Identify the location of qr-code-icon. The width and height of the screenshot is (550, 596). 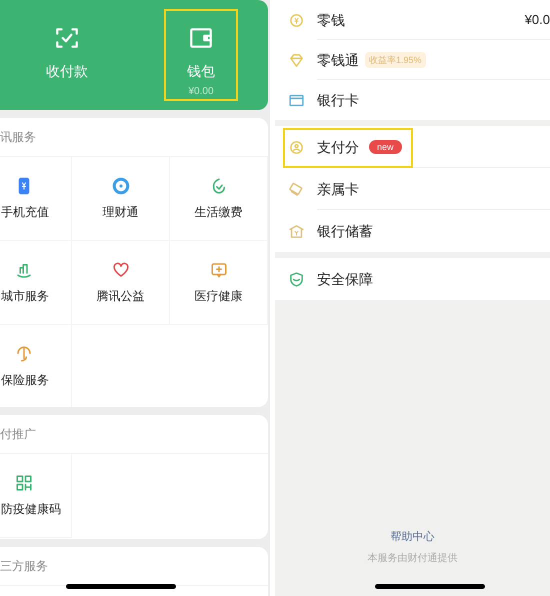
(24, 483).